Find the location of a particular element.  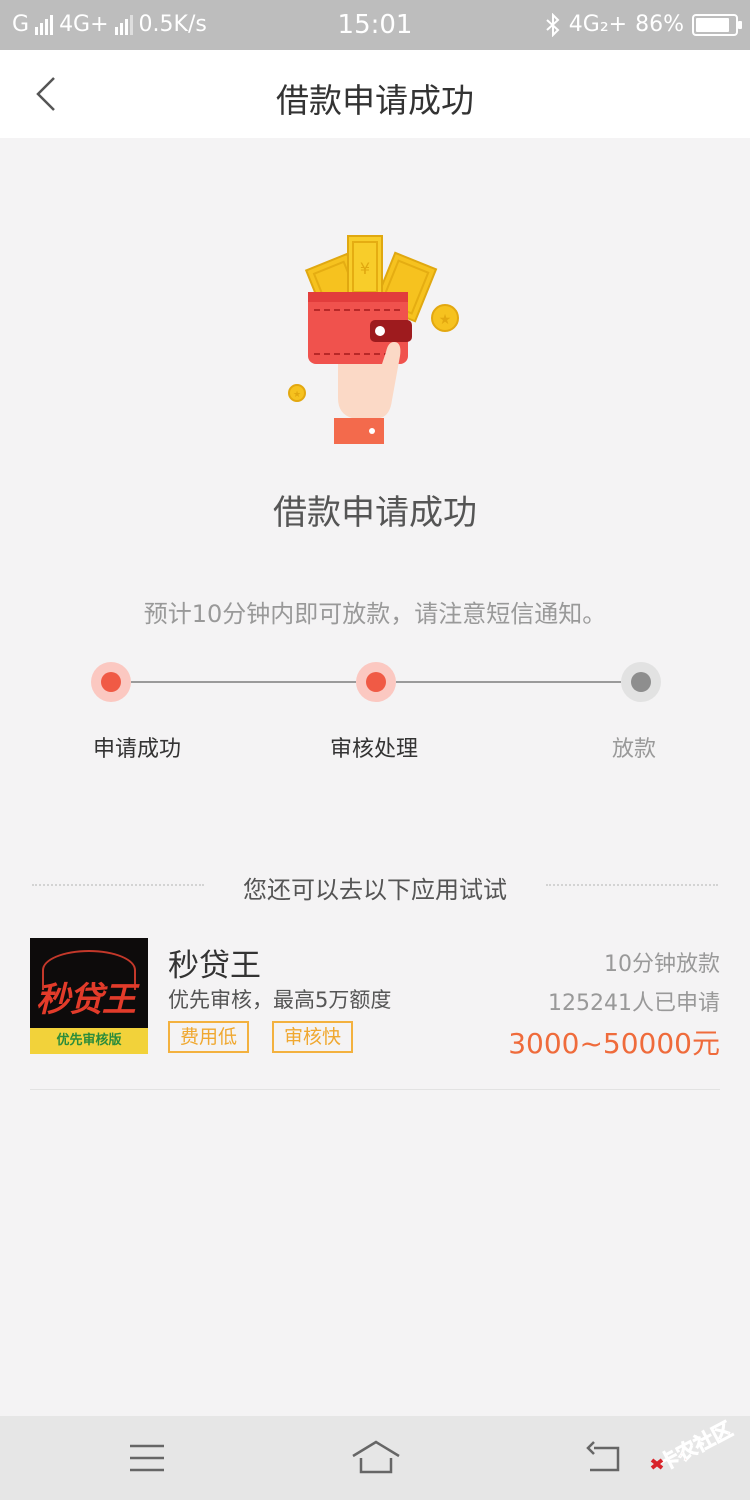

nav-bar: 借款申请成功 is located at coordinates (375, 94).